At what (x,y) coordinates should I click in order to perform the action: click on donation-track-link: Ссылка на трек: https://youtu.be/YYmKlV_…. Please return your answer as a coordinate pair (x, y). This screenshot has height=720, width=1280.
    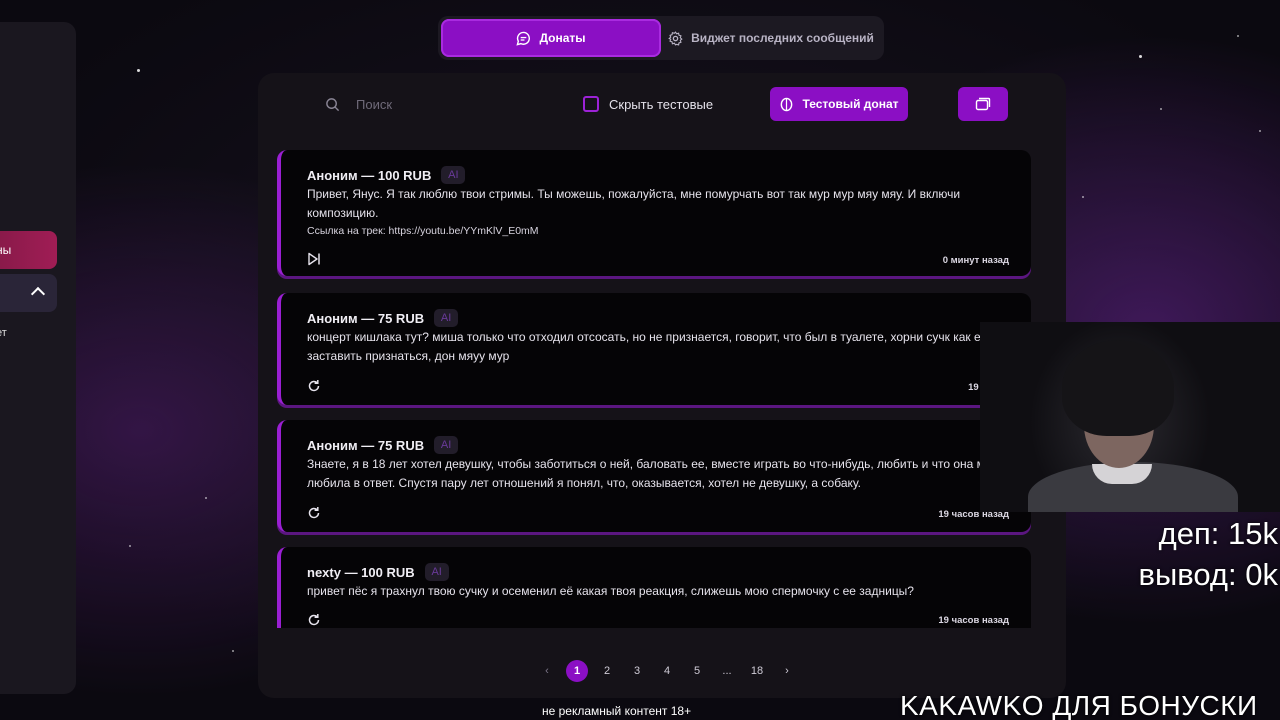
    Looking at the image, I should click on (423, 231).